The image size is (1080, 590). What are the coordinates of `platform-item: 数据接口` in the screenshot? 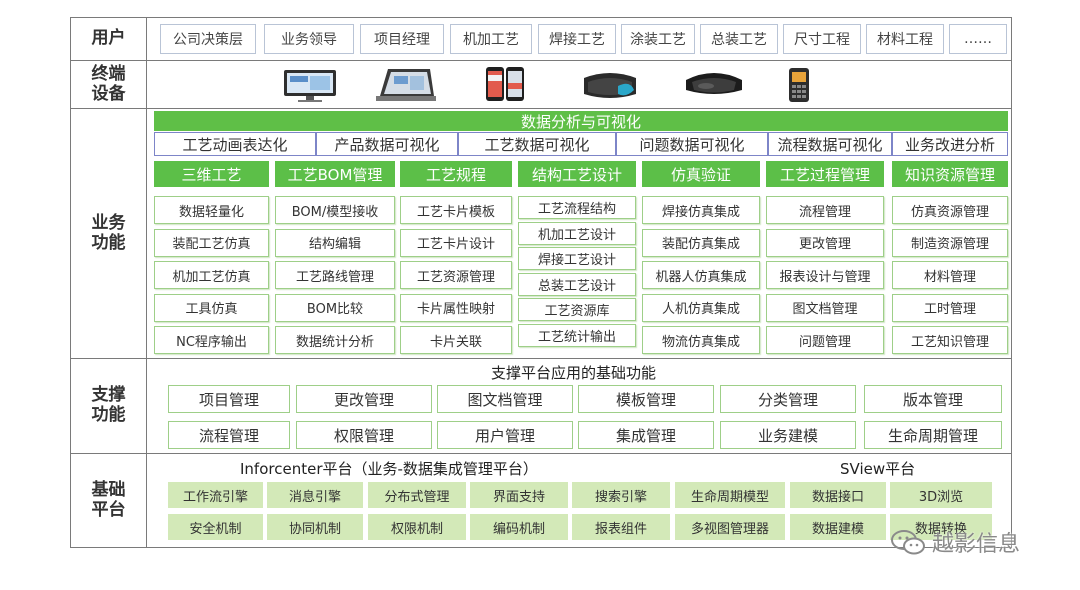 It's located at (838, 495).